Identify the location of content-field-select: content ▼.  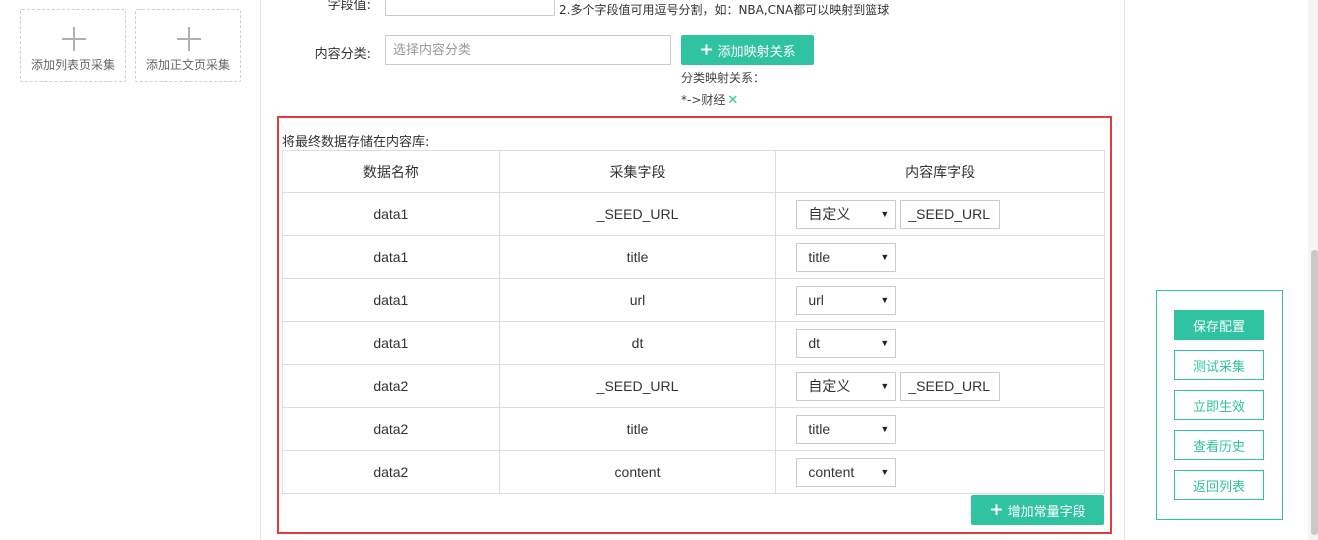
(846, 472).